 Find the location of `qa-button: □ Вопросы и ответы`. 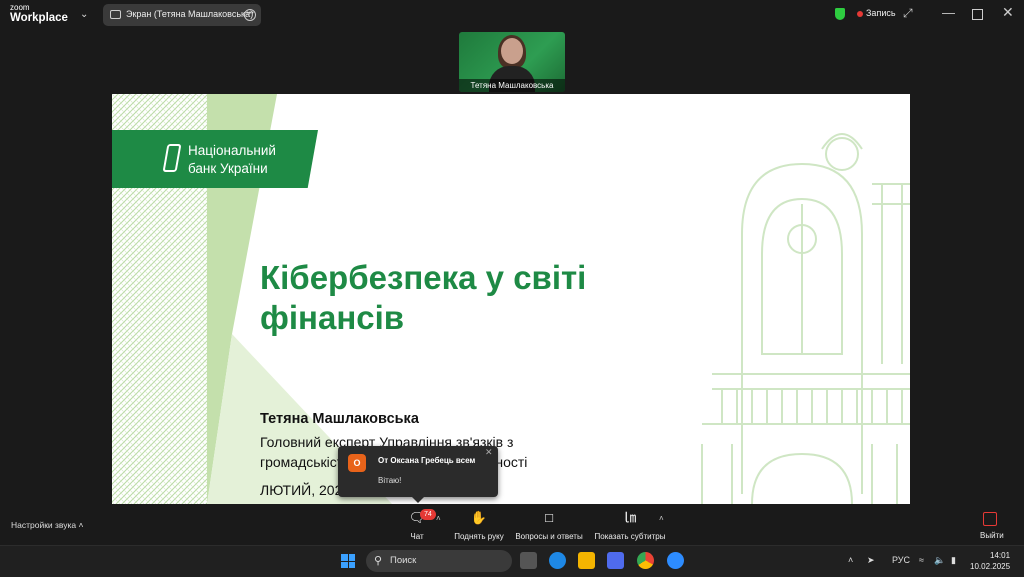

qa-button: □ Вопросы и ответы is located at coordinates (549, 525).